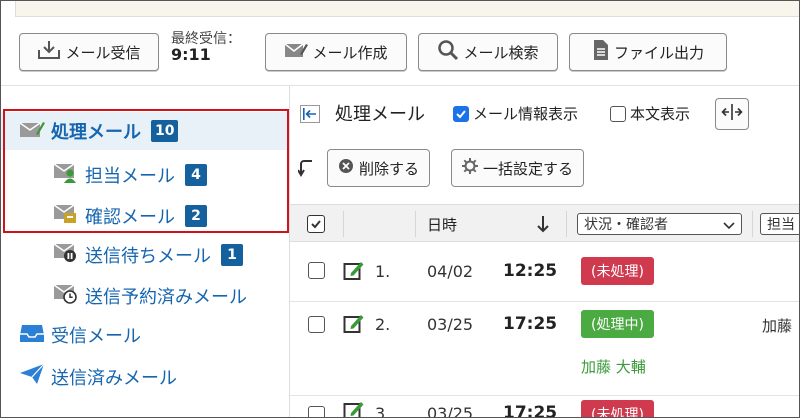 The height and width of the screenshot is (418, 800). I want to click on folder-inbox: 受信メール, so click(80, 335).